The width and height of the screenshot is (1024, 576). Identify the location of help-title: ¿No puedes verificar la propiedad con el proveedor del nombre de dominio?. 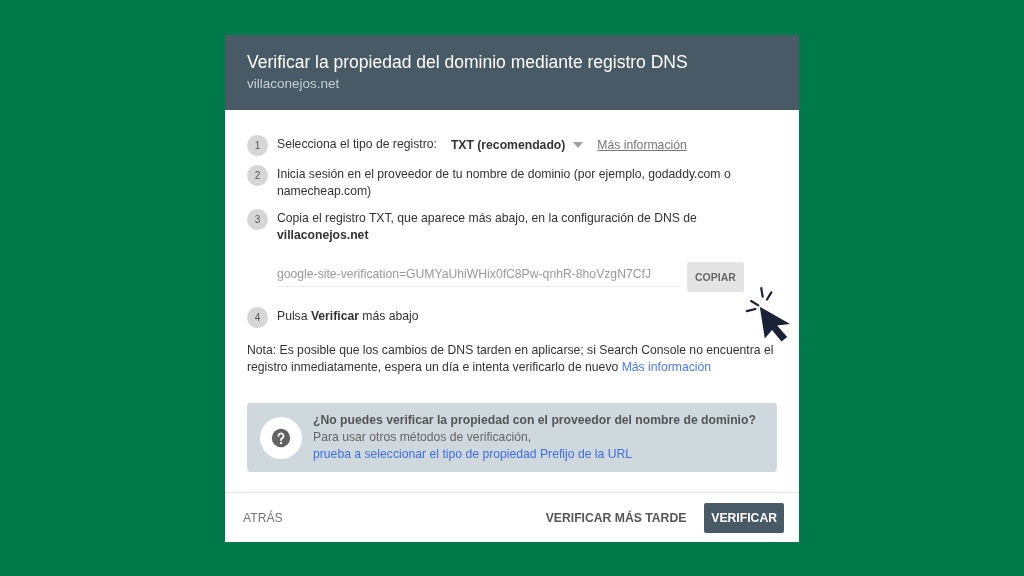
(534, 420).